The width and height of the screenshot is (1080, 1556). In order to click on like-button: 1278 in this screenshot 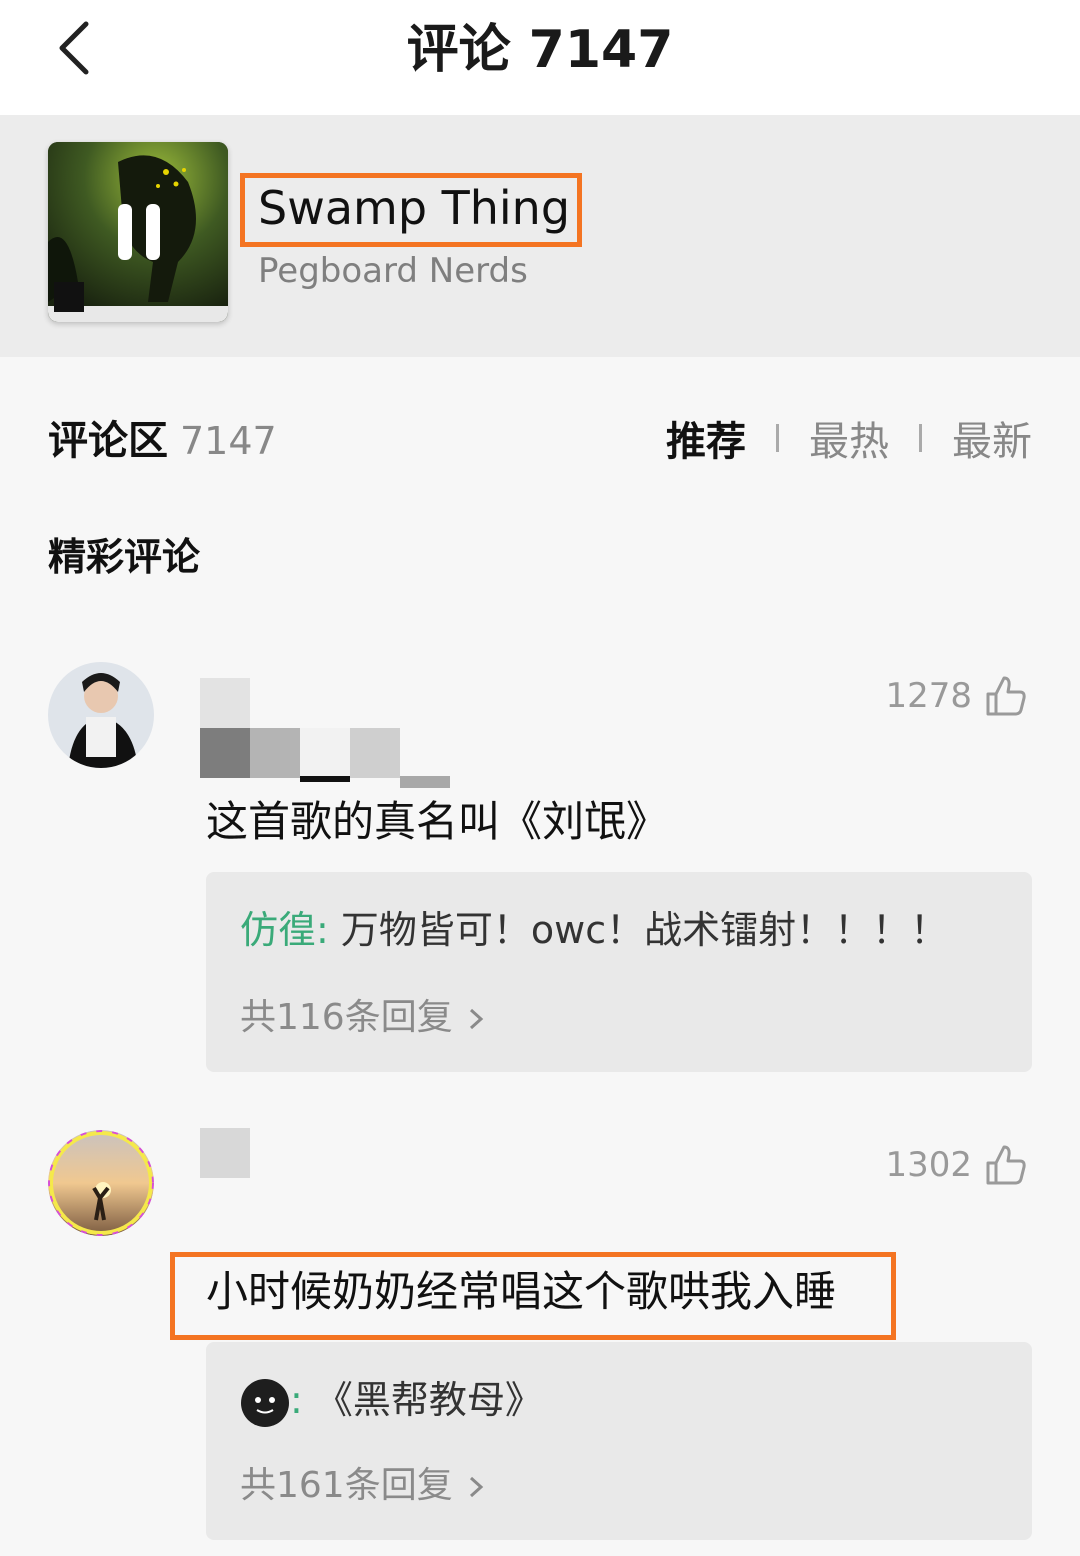, I will do `click(956, 696)`.